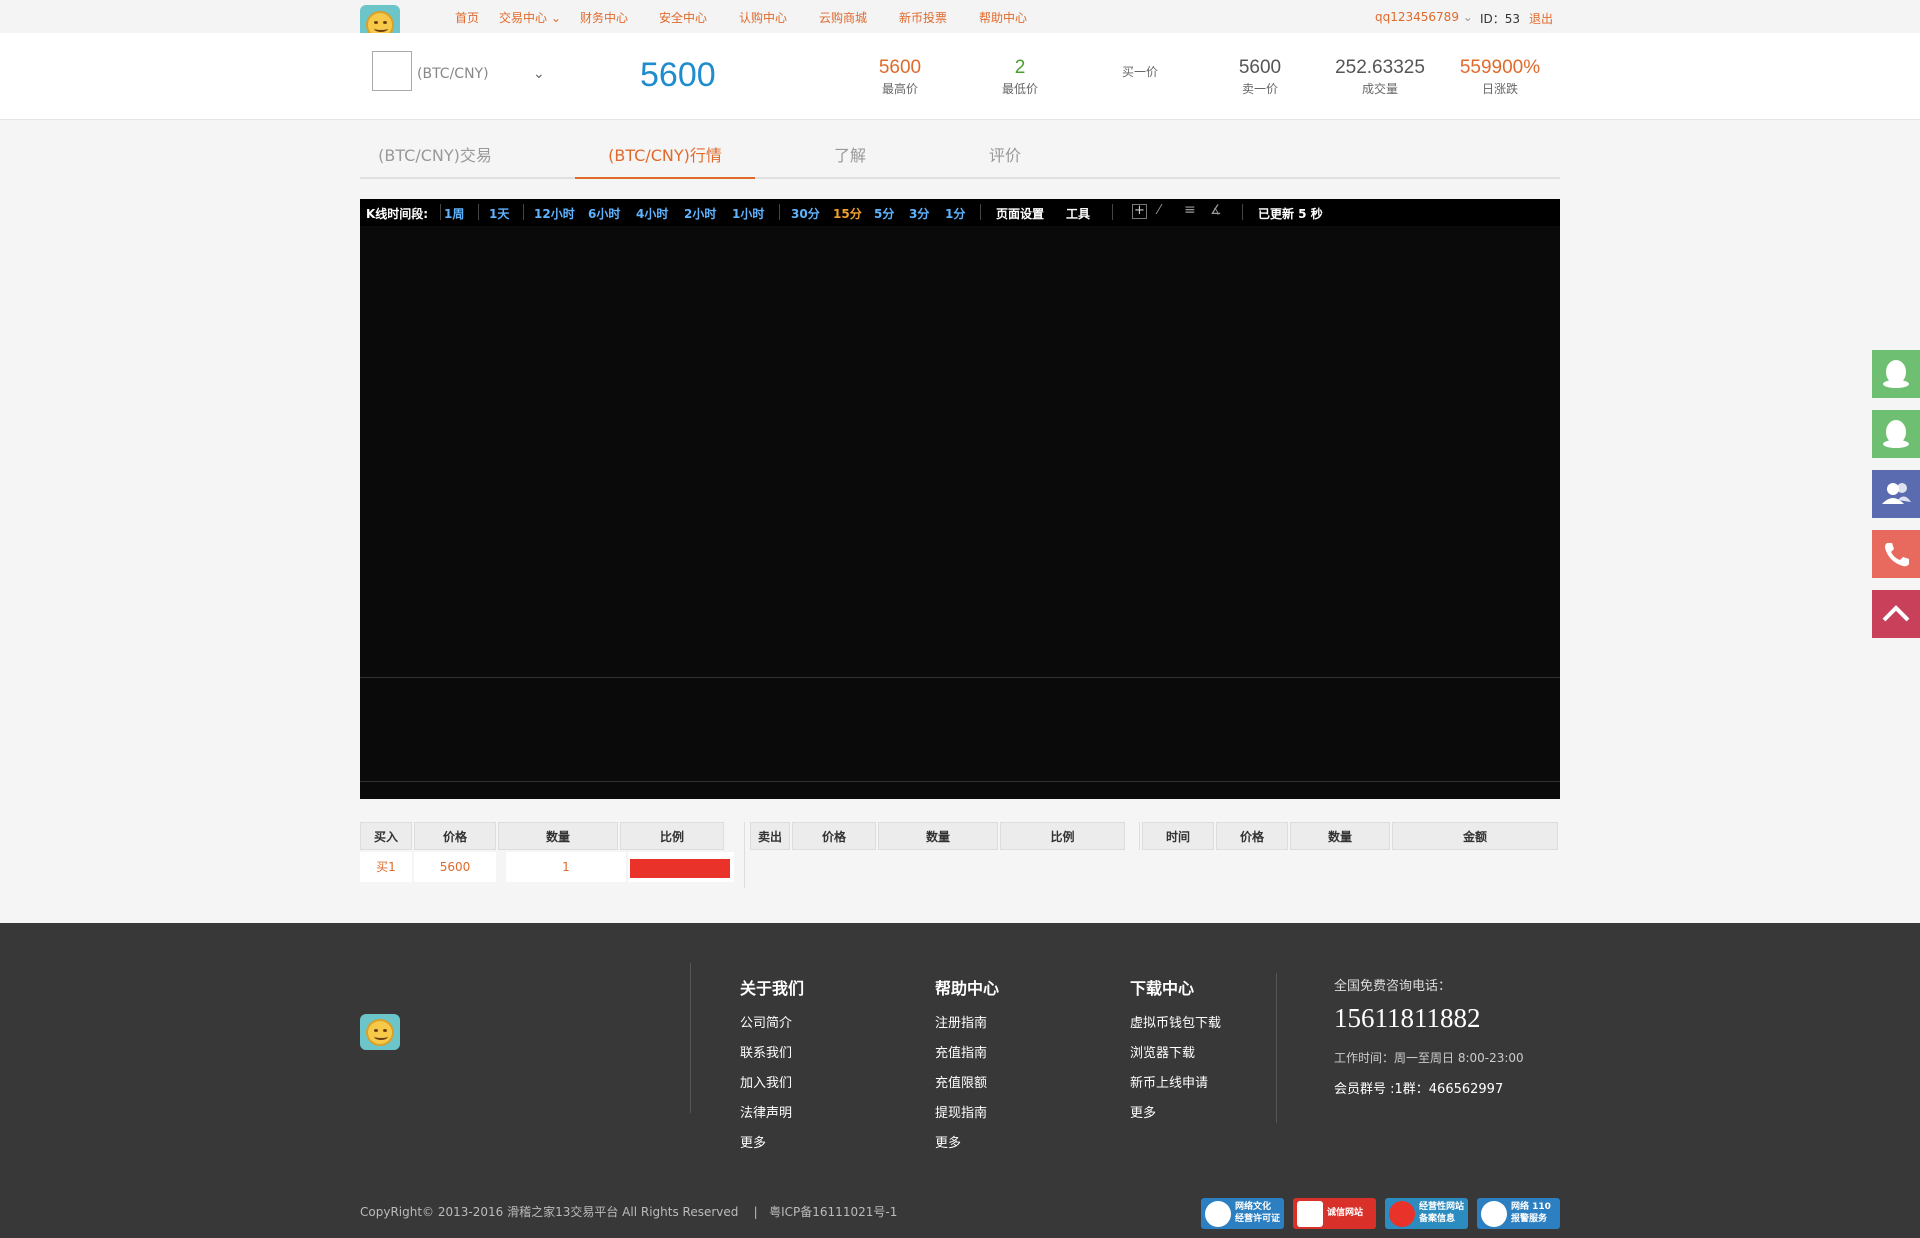 Image resolution: width=1920 pixels, height=1238 pixels. Describe the element at coordinates (1429, 1058) in the screenshot. I see `work-hours: 工作时间：周一至周日 8:00-23:00` at that location.